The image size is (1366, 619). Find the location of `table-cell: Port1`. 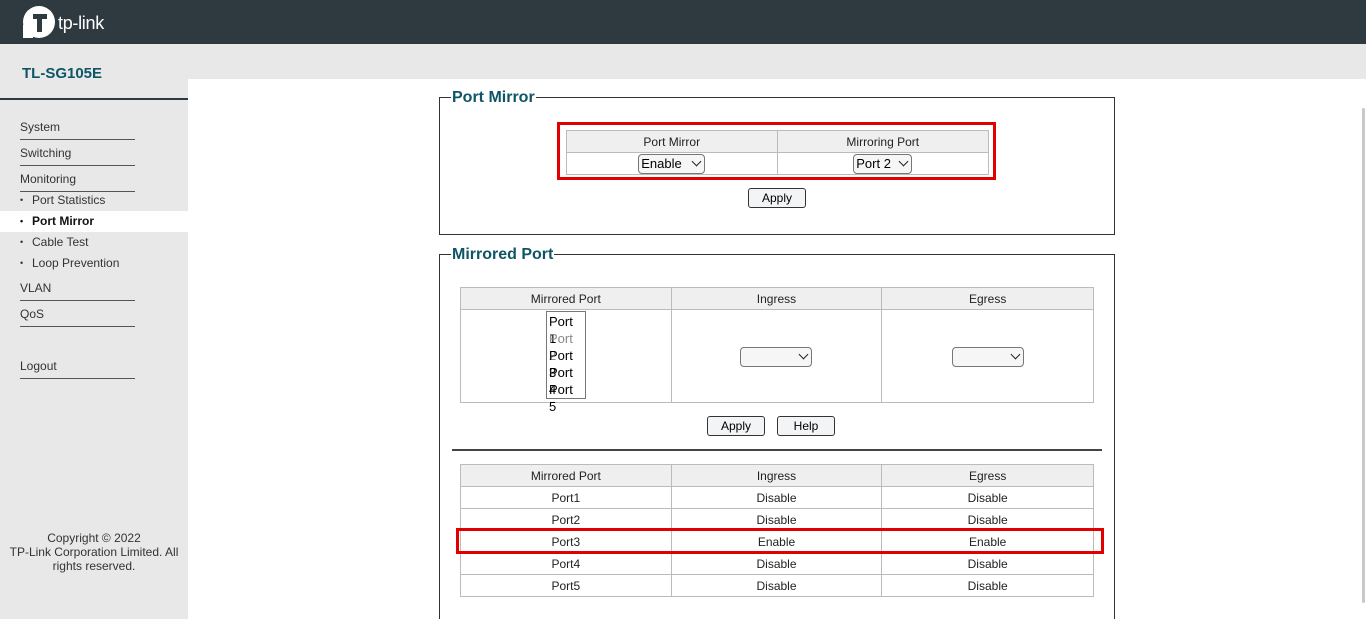

table-cell: Port1 is located at coordinates (566, 497).